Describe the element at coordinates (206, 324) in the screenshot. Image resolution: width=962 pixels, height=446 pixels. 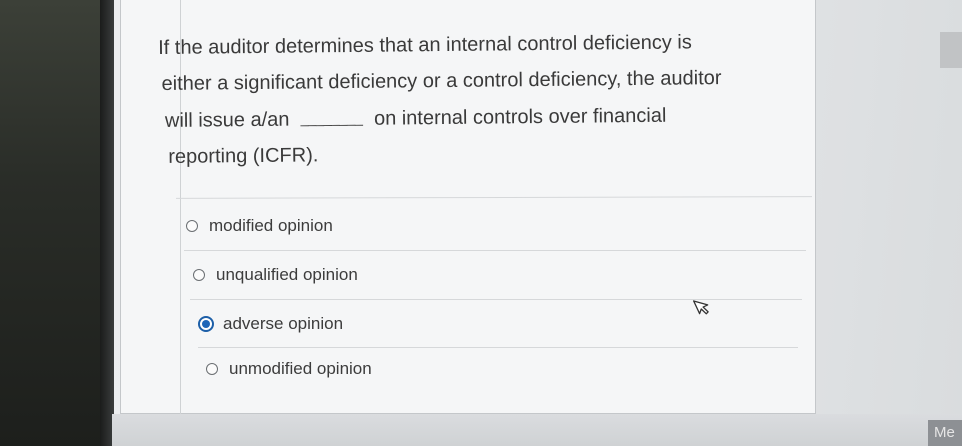
I see `radio-button-selected-icon` at that location.